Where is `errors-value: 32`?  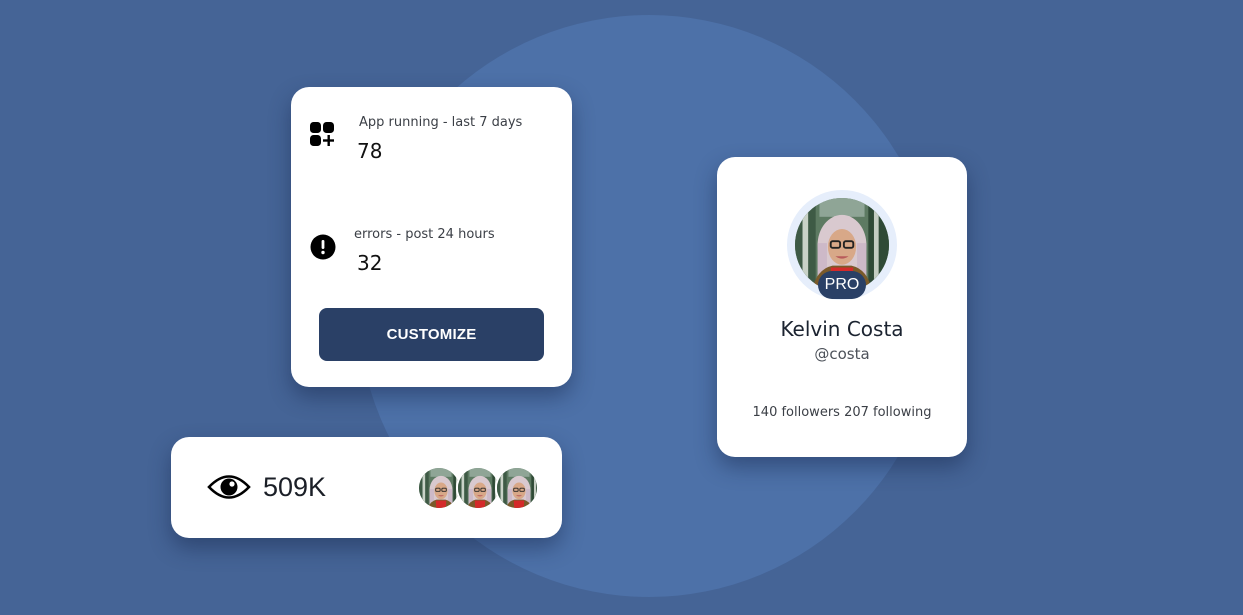
errors-value: 32 is located at coordinates (370, 263).